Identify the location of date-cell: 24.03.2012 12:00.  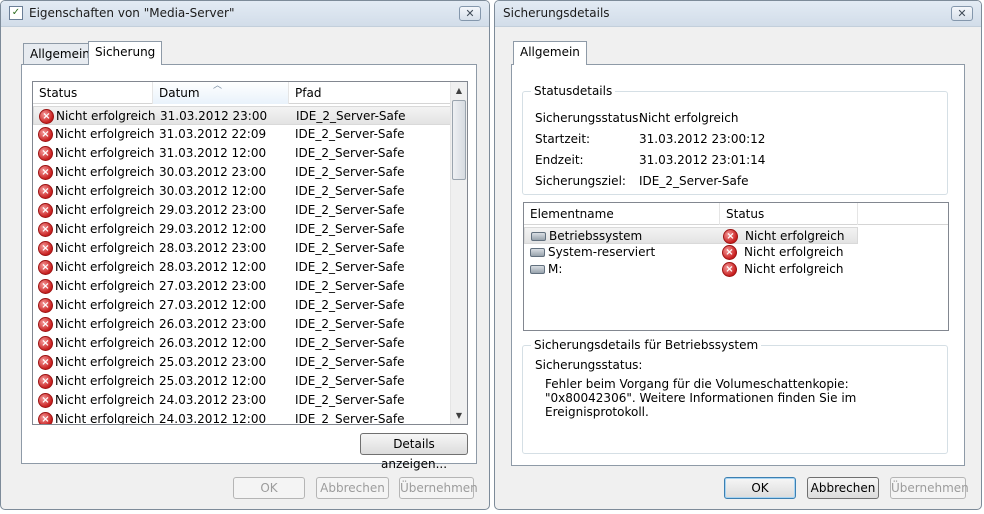
(213, 418).